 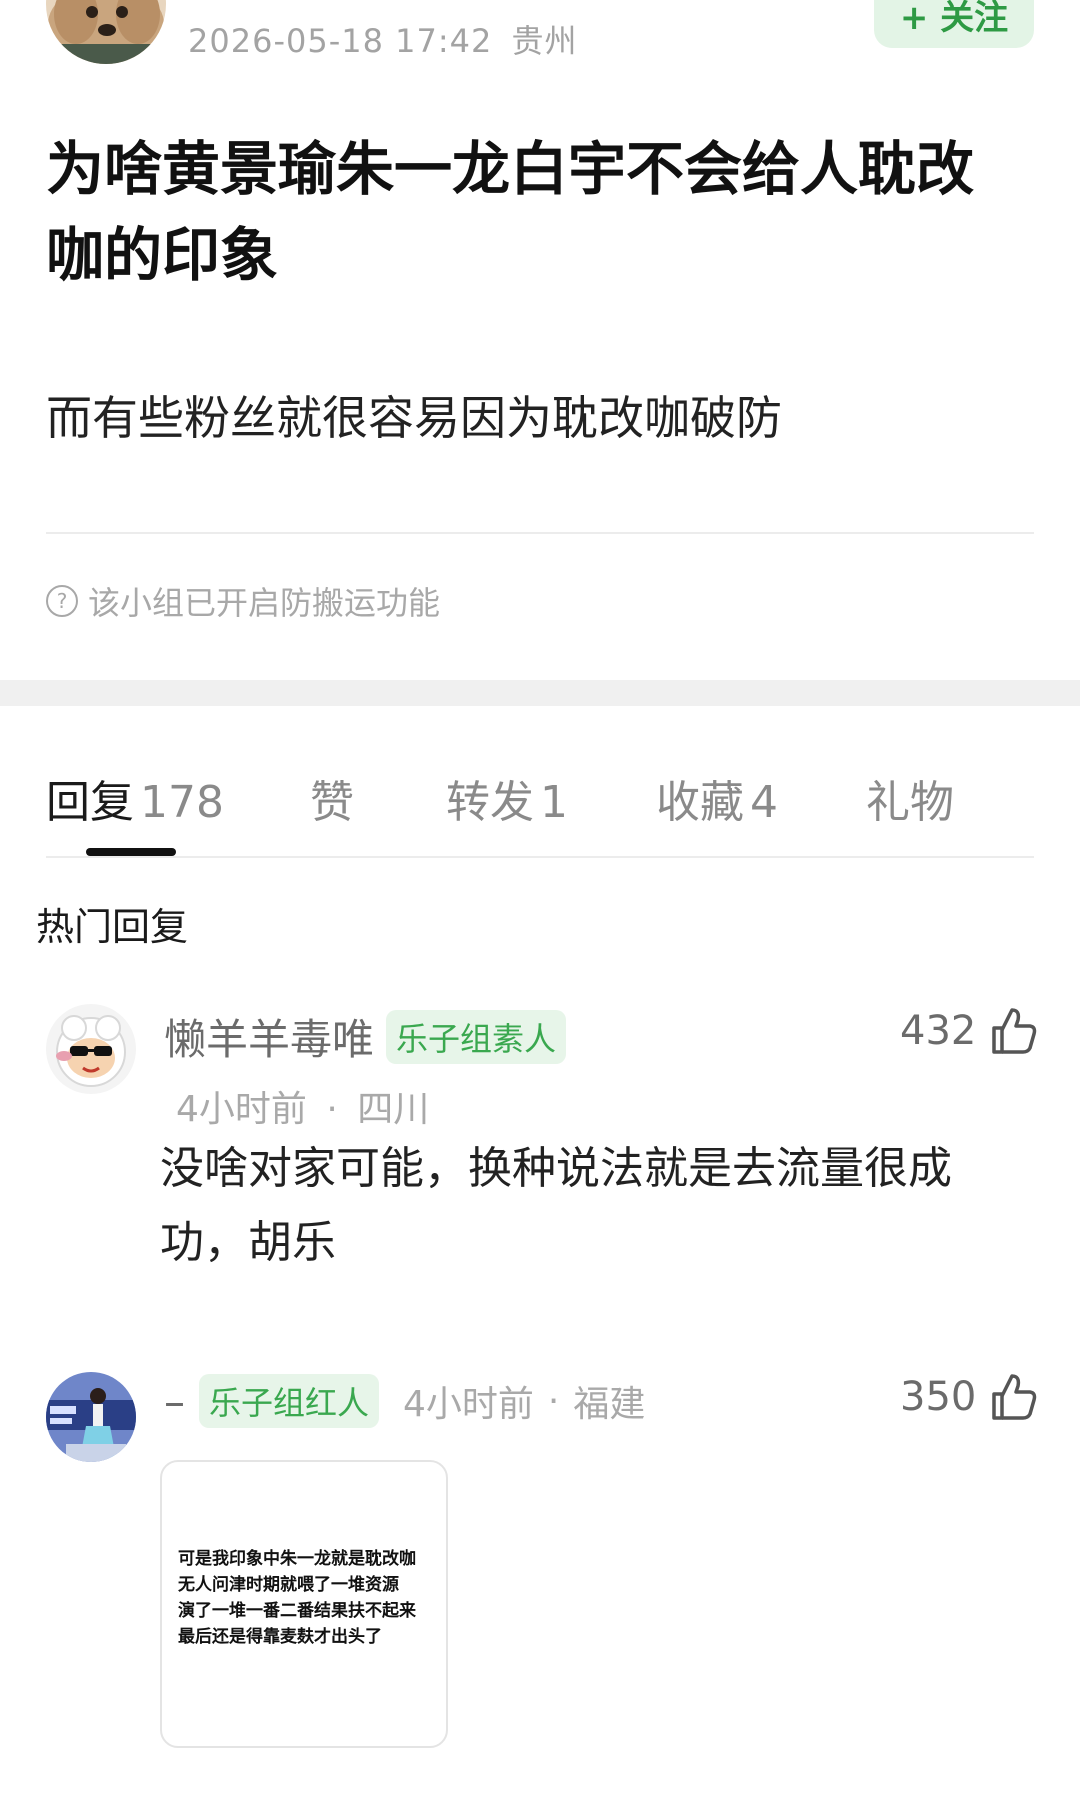 I want to click on anti-repost-notice: ? 该小组已开启防搬运功能, so click(x=243, y=601).